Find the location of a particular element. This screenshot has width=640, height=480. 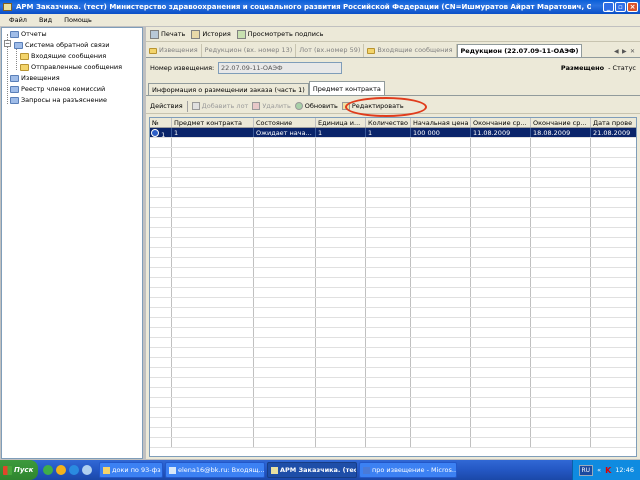

view-signature-button: Просмотреть подпись is located at coordinates (279, 34).